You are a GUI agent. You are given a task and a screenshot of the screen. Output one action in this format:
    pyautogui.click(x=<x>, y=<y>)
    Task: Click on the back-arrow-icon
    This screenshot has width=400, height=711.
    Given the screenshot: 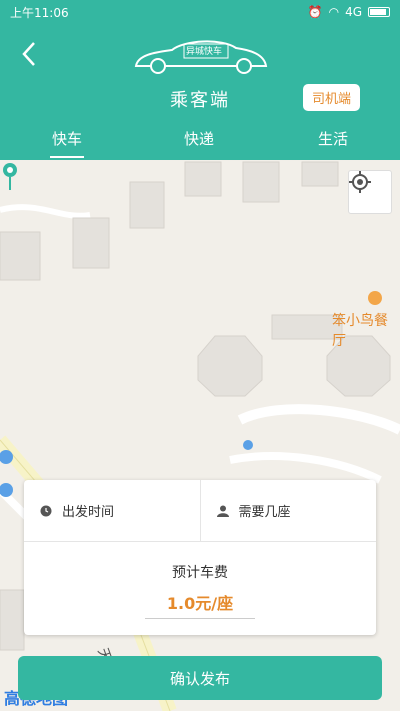 What is the action you would take?
    pyautogui.click(x=30, y=54)
    